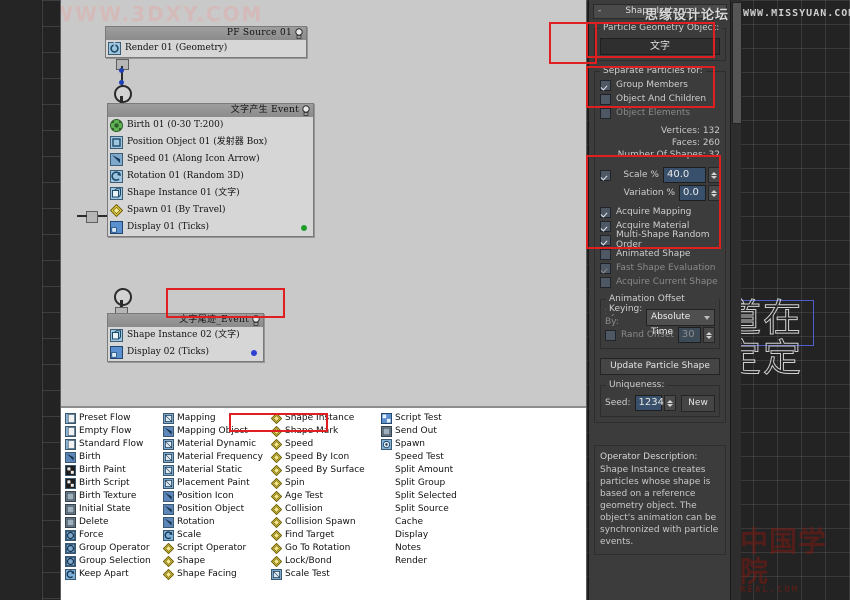  I want to click on depot-item-speed: Speed, so click(326, 444).